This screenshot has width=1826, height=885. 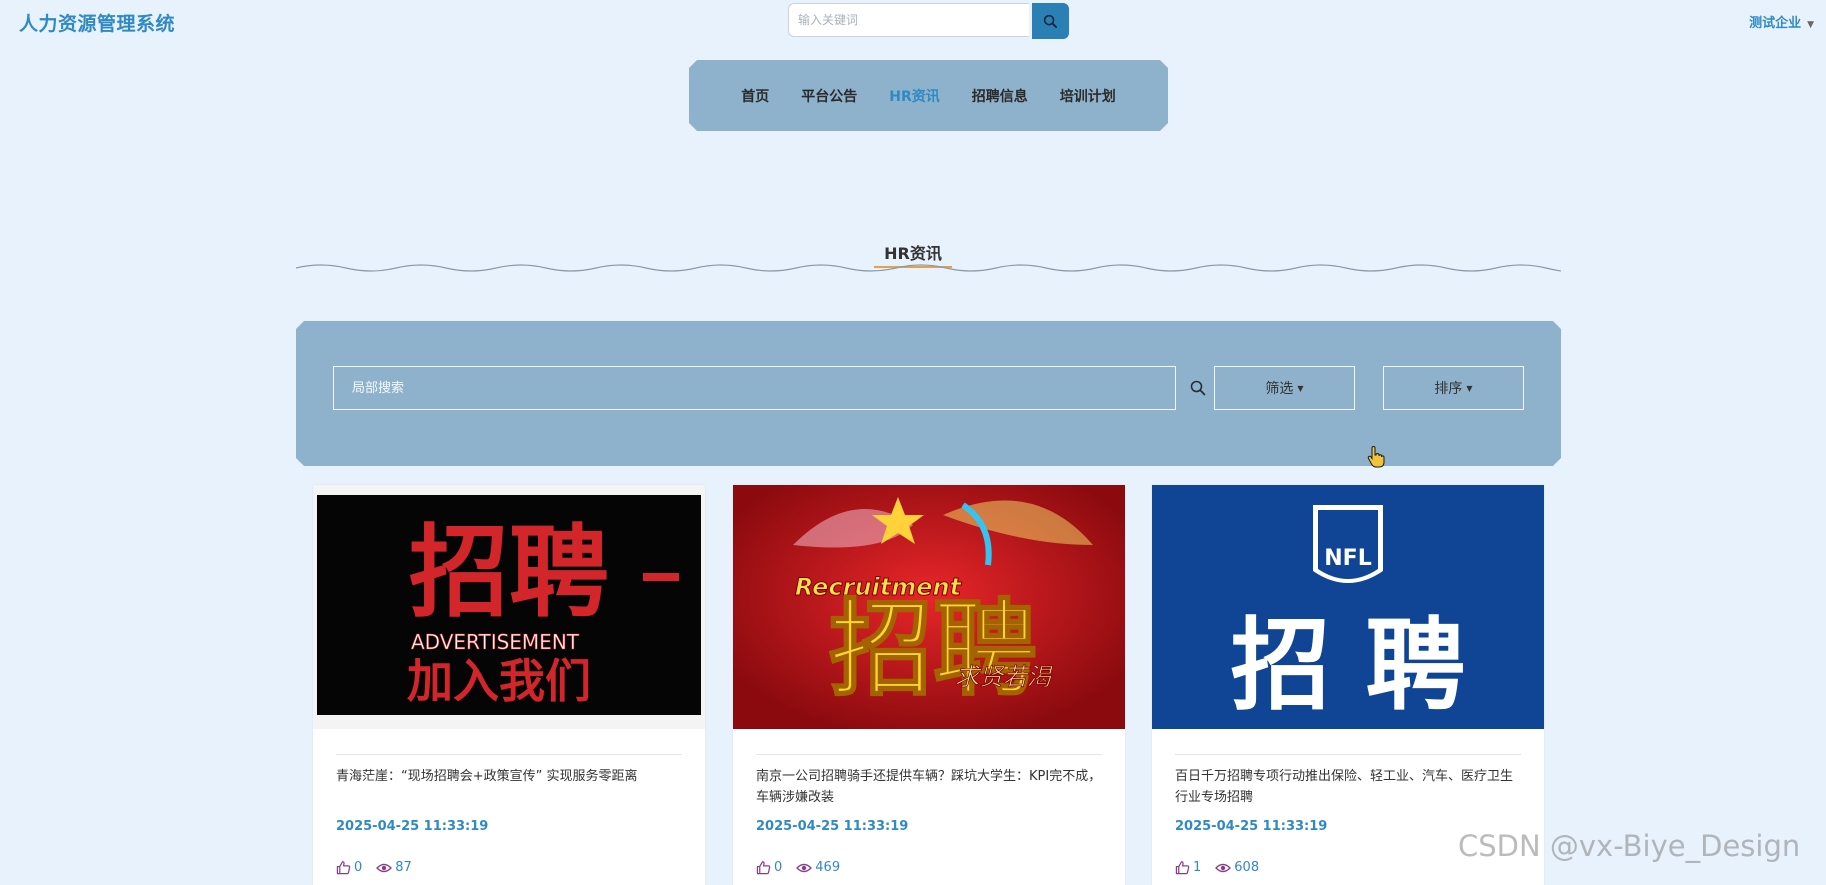 What do you see at coordinates (374, 867) in the screenshot?
I see `news-stats: 0 87` at bounding box center [374, 867].